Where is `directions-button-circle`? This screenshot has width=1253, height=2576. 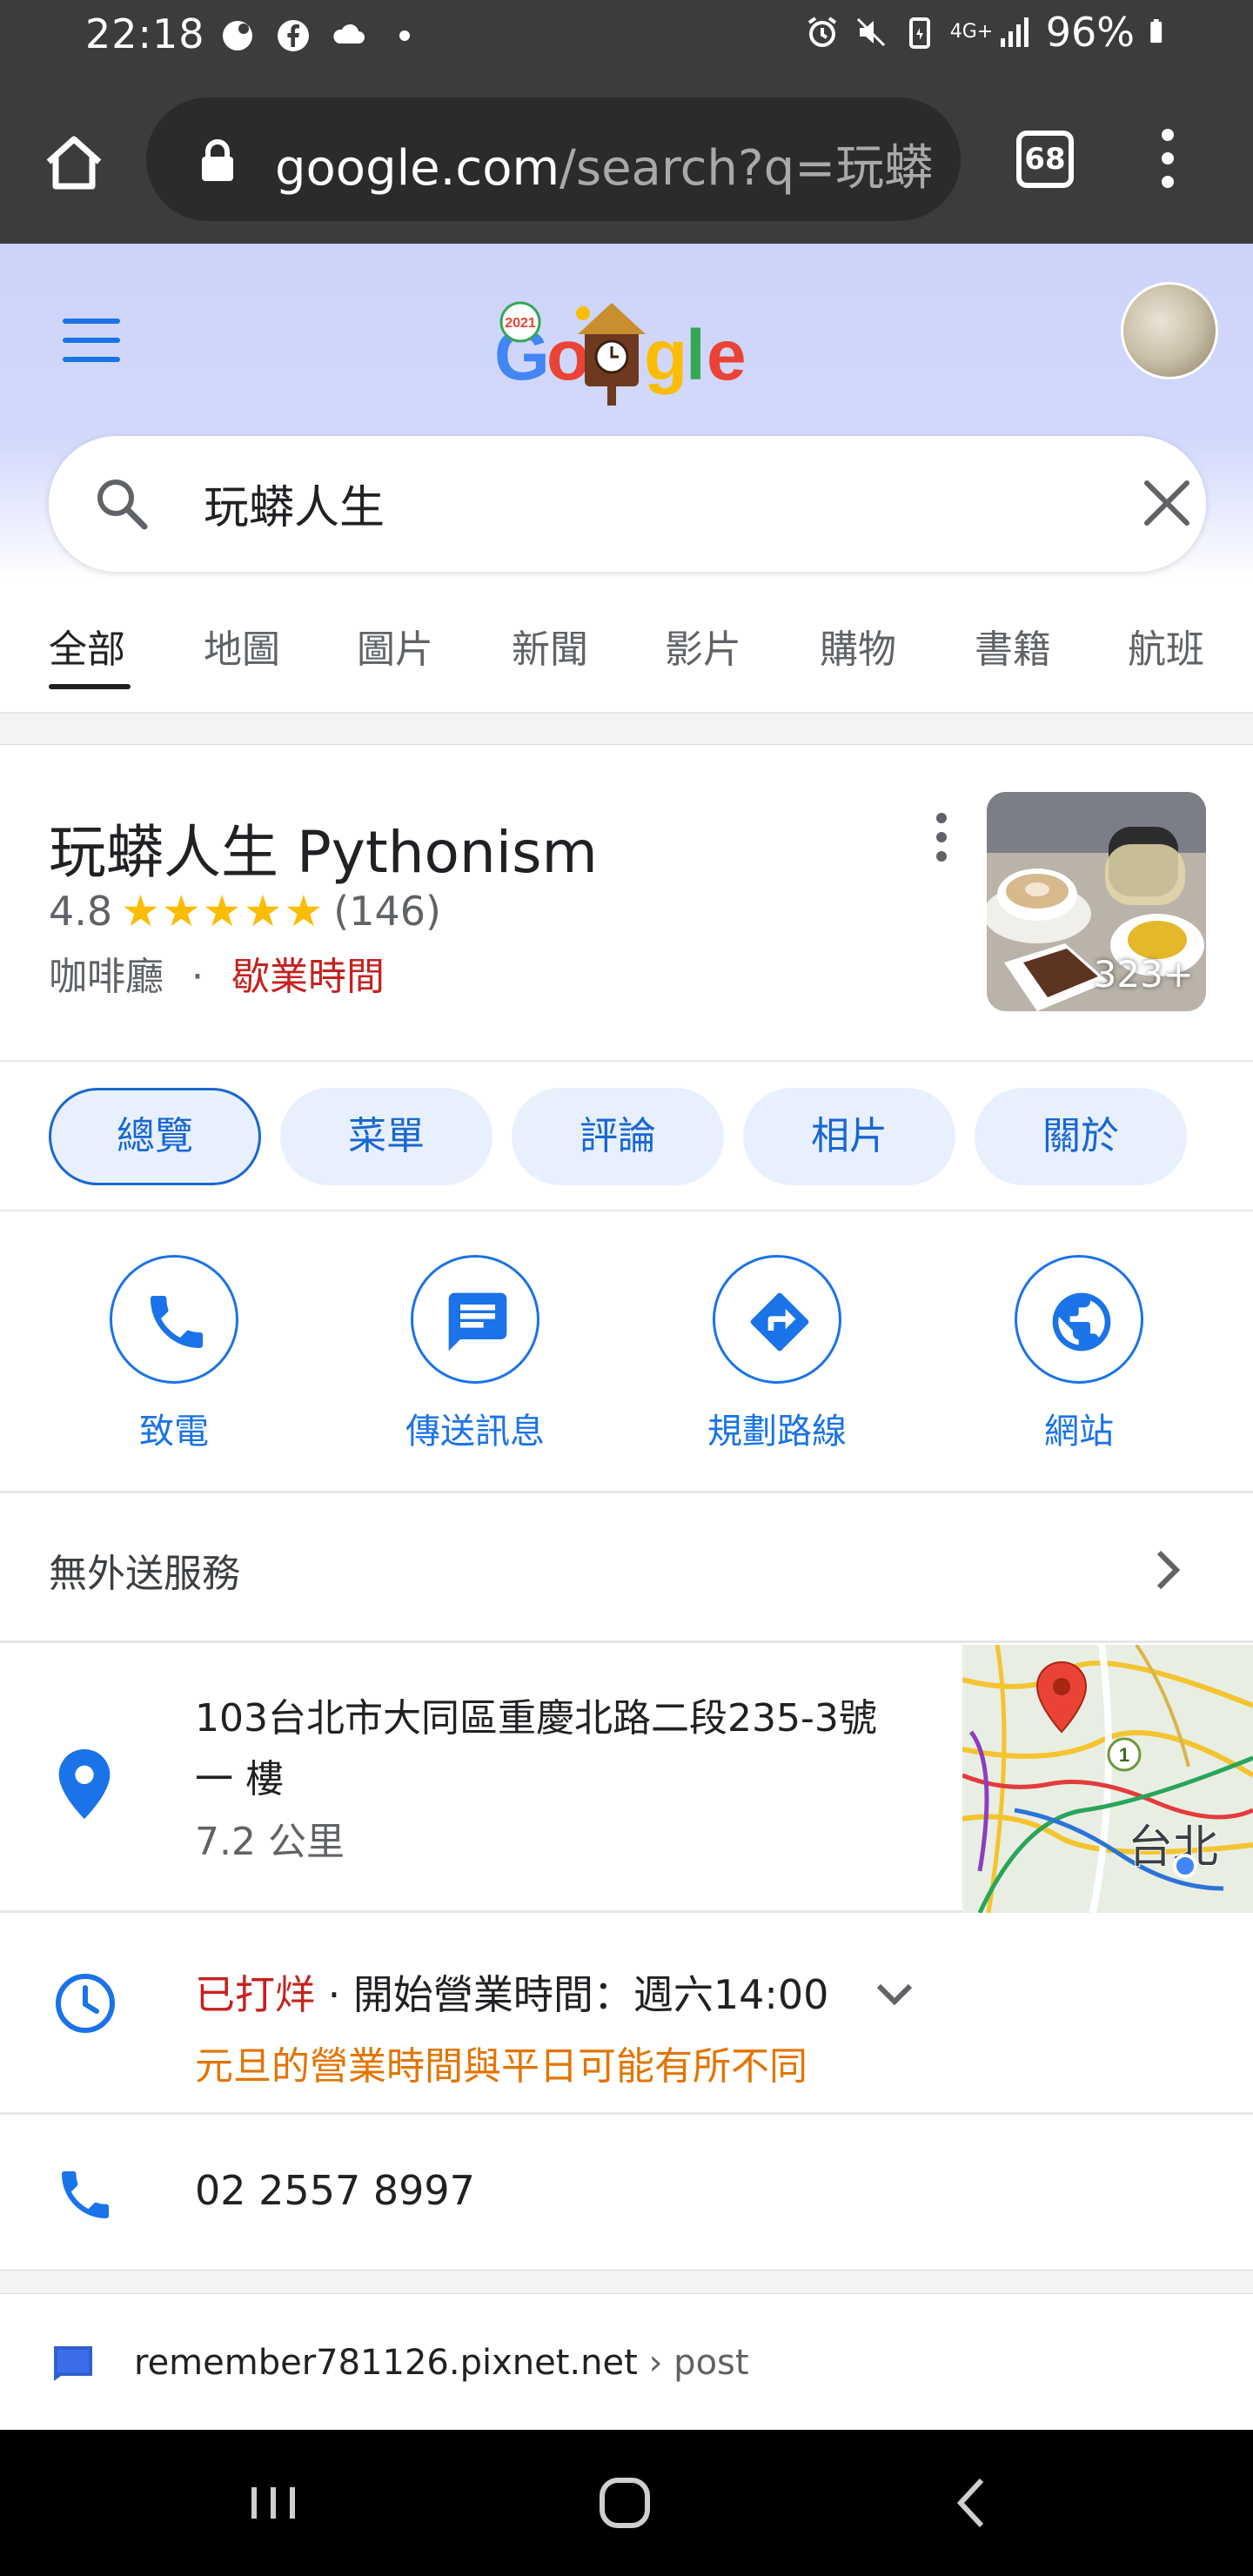 directions-button-circle is located at coordinates (777, 1320).